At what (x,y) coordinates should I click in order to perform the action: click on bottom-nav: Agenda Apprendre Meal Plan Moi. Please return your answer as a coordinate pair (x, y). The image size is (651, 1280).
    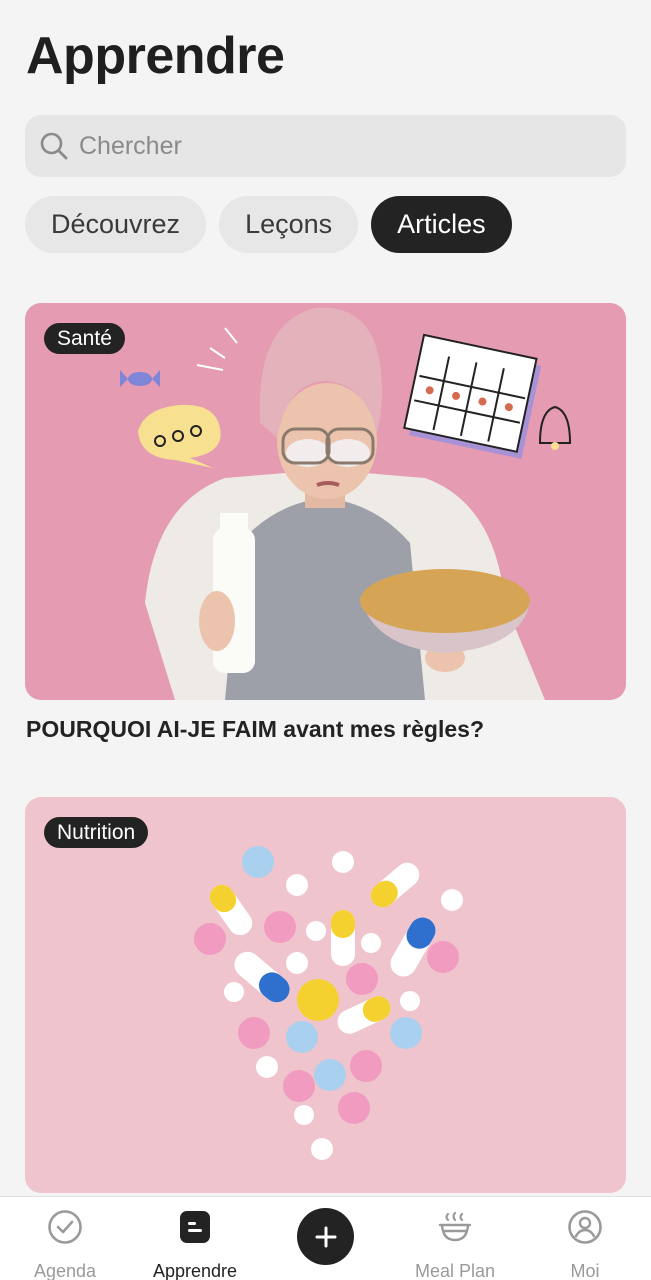
    Looking at the image, I should click on (325, 1238).